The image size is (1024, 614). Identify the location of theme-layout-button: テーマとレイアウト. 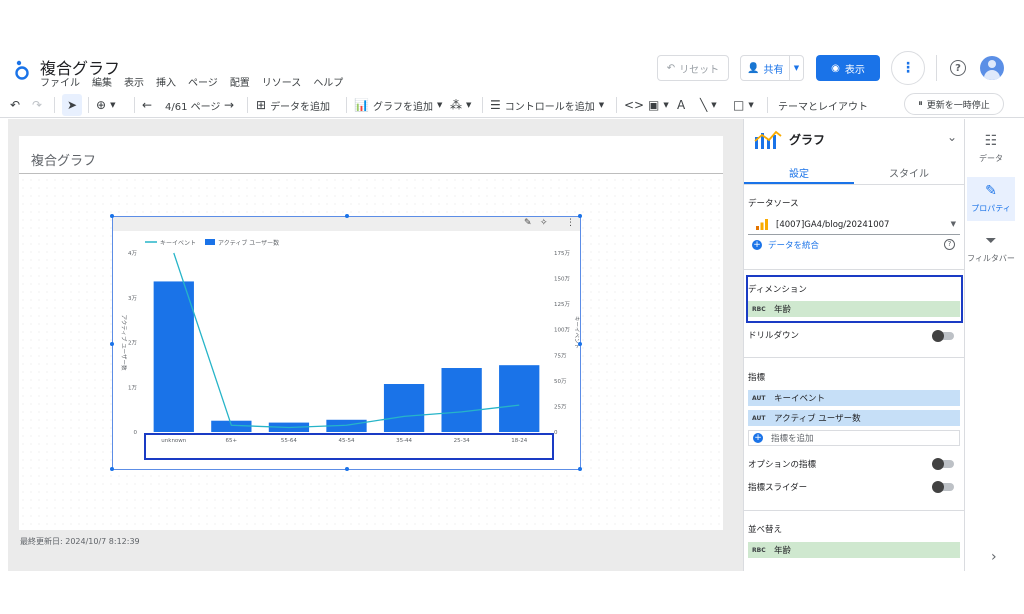
(823, 105).